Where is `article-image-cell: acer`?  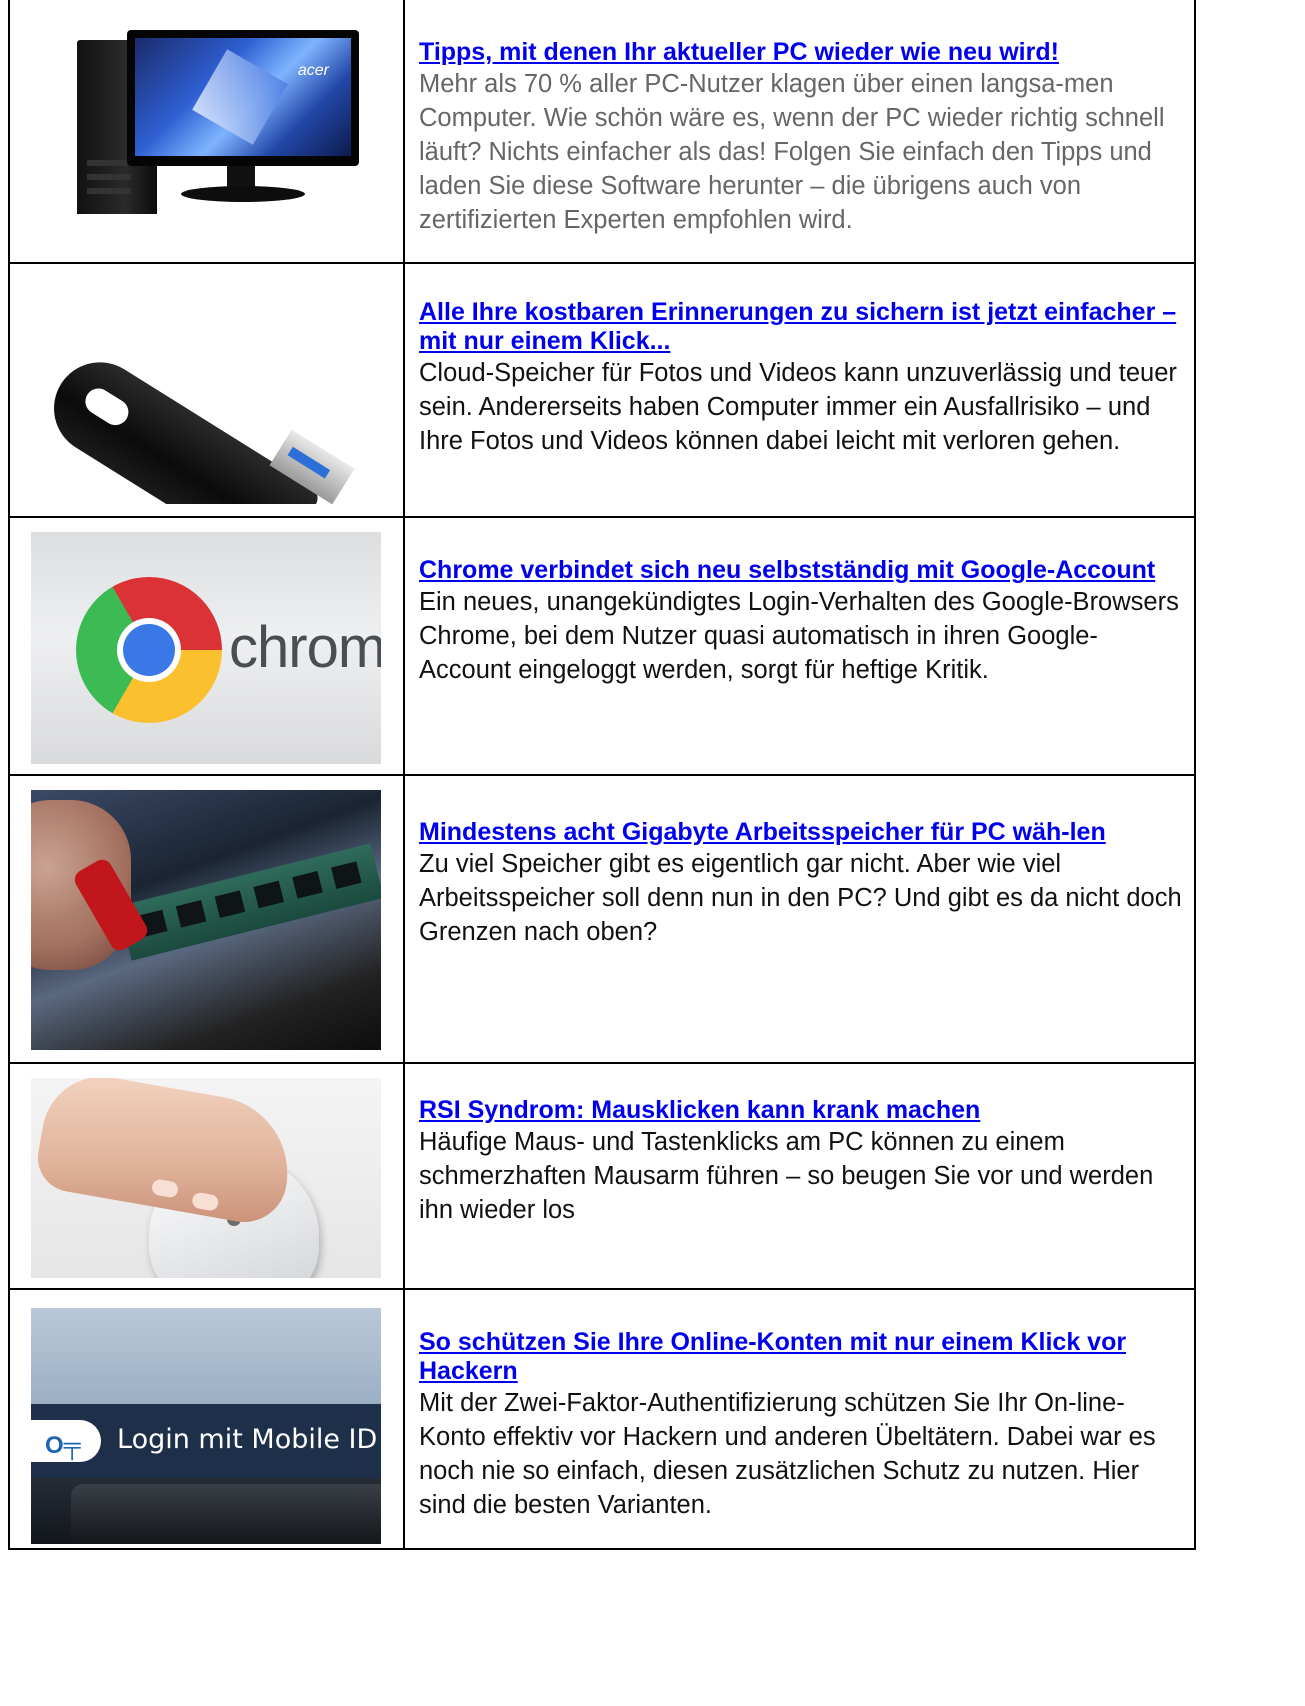 article-image-cell: acer is located at coordinates (206, 132).